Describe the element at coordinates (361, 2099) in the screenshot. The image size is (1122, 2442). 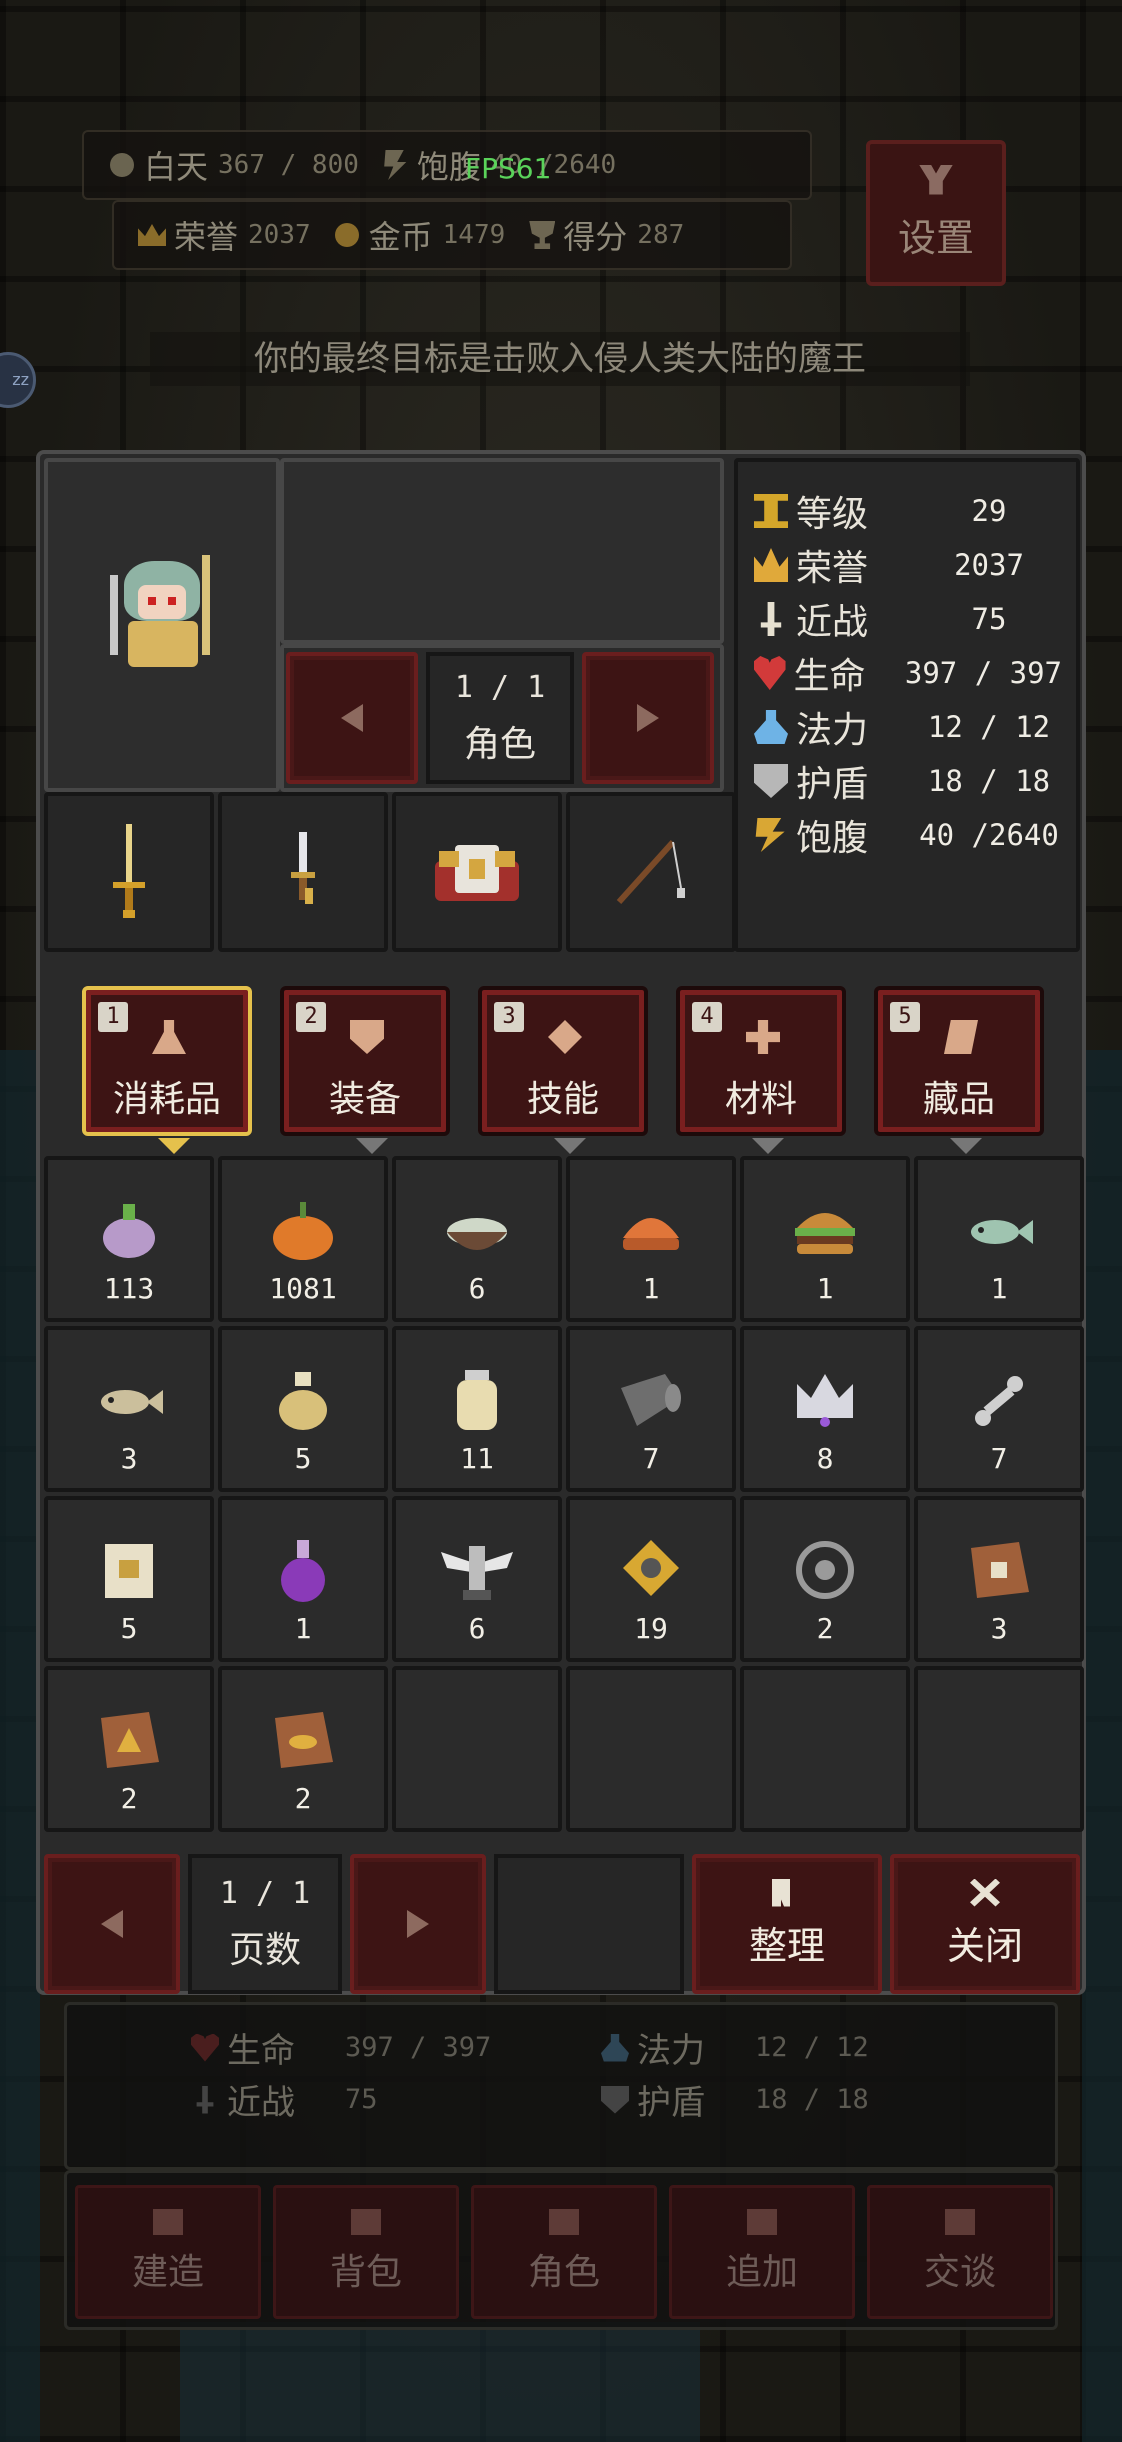
I see `overlay-melee-value: 75` at that location.